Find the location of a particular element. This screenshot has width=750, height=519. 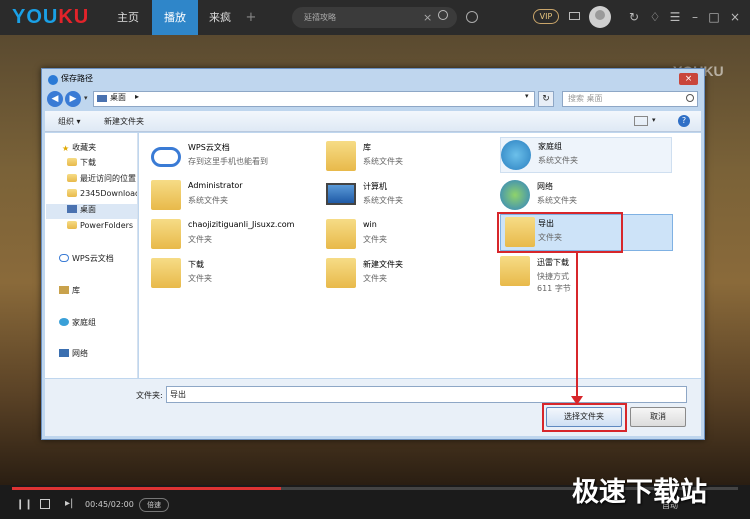

clear-search-icon: × is located at coordinates (427, 17).